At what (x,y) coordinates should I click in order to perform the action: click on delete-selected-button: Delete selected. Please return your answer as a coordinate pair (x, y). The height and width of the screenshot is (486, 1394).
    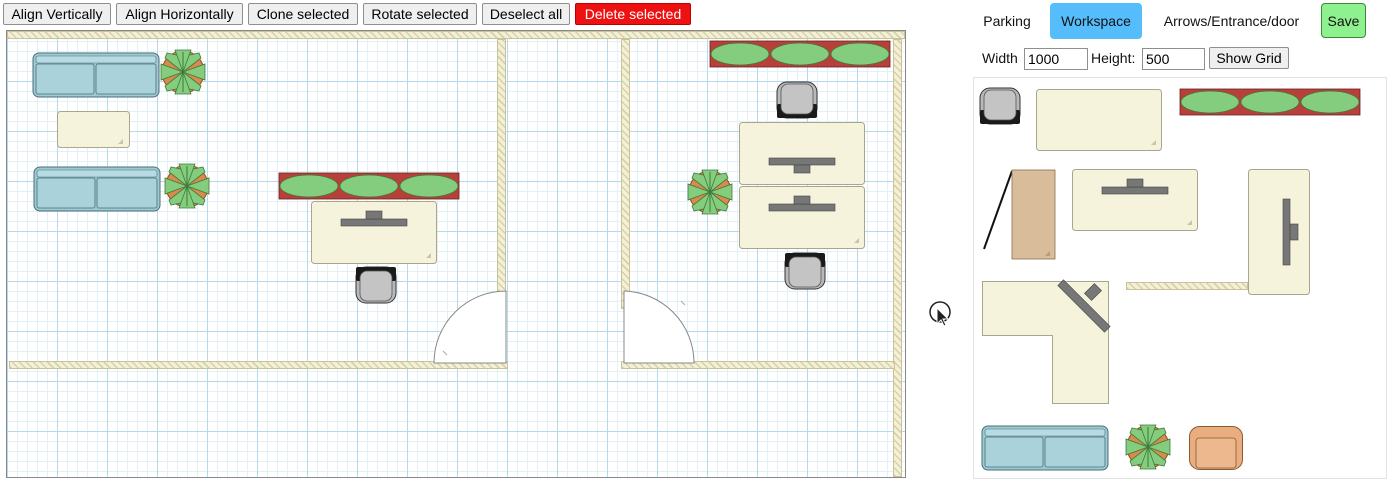
    Looking at the image, I should click on (633, 14).